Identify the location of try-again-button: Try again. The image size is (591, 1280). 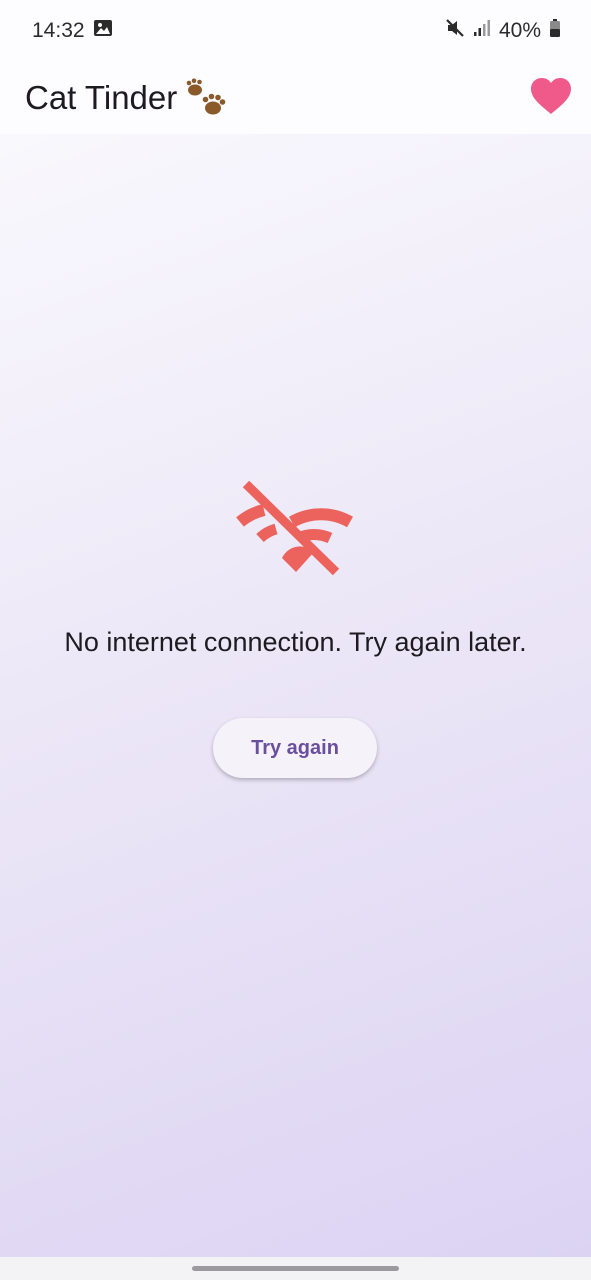
(295, 748).